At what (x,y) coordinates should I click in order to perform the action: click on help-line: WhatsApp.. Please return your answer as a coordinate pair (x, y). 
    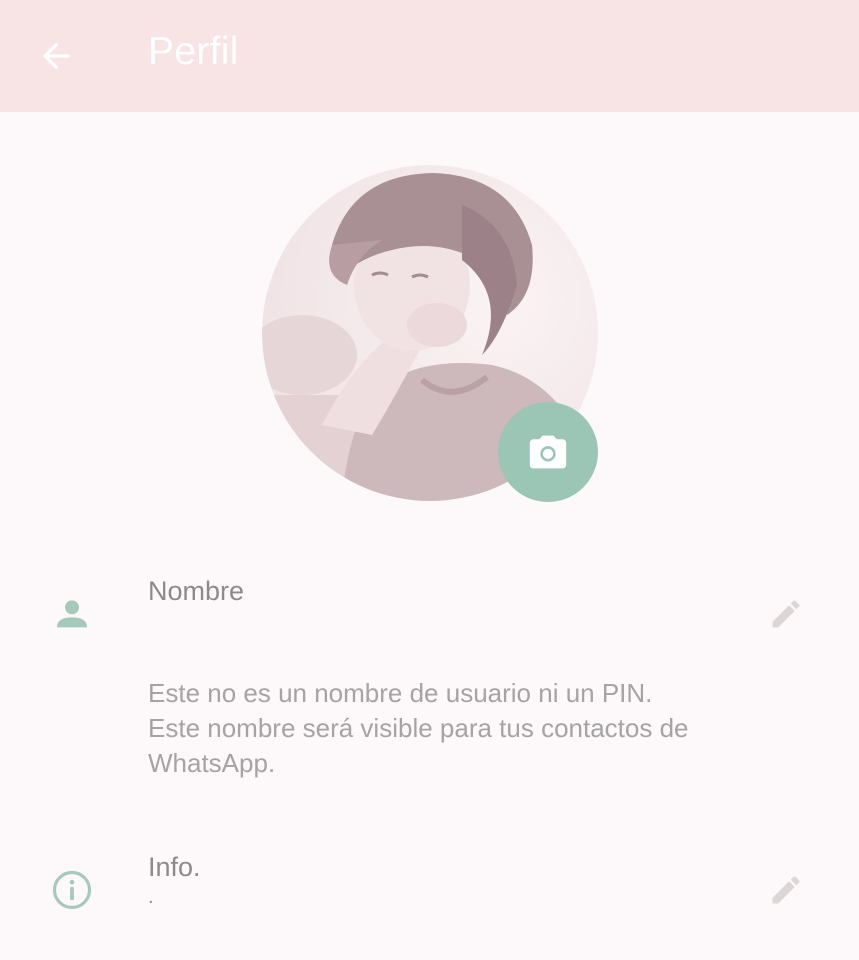
    Looking at the image, I should click on (212, 763).